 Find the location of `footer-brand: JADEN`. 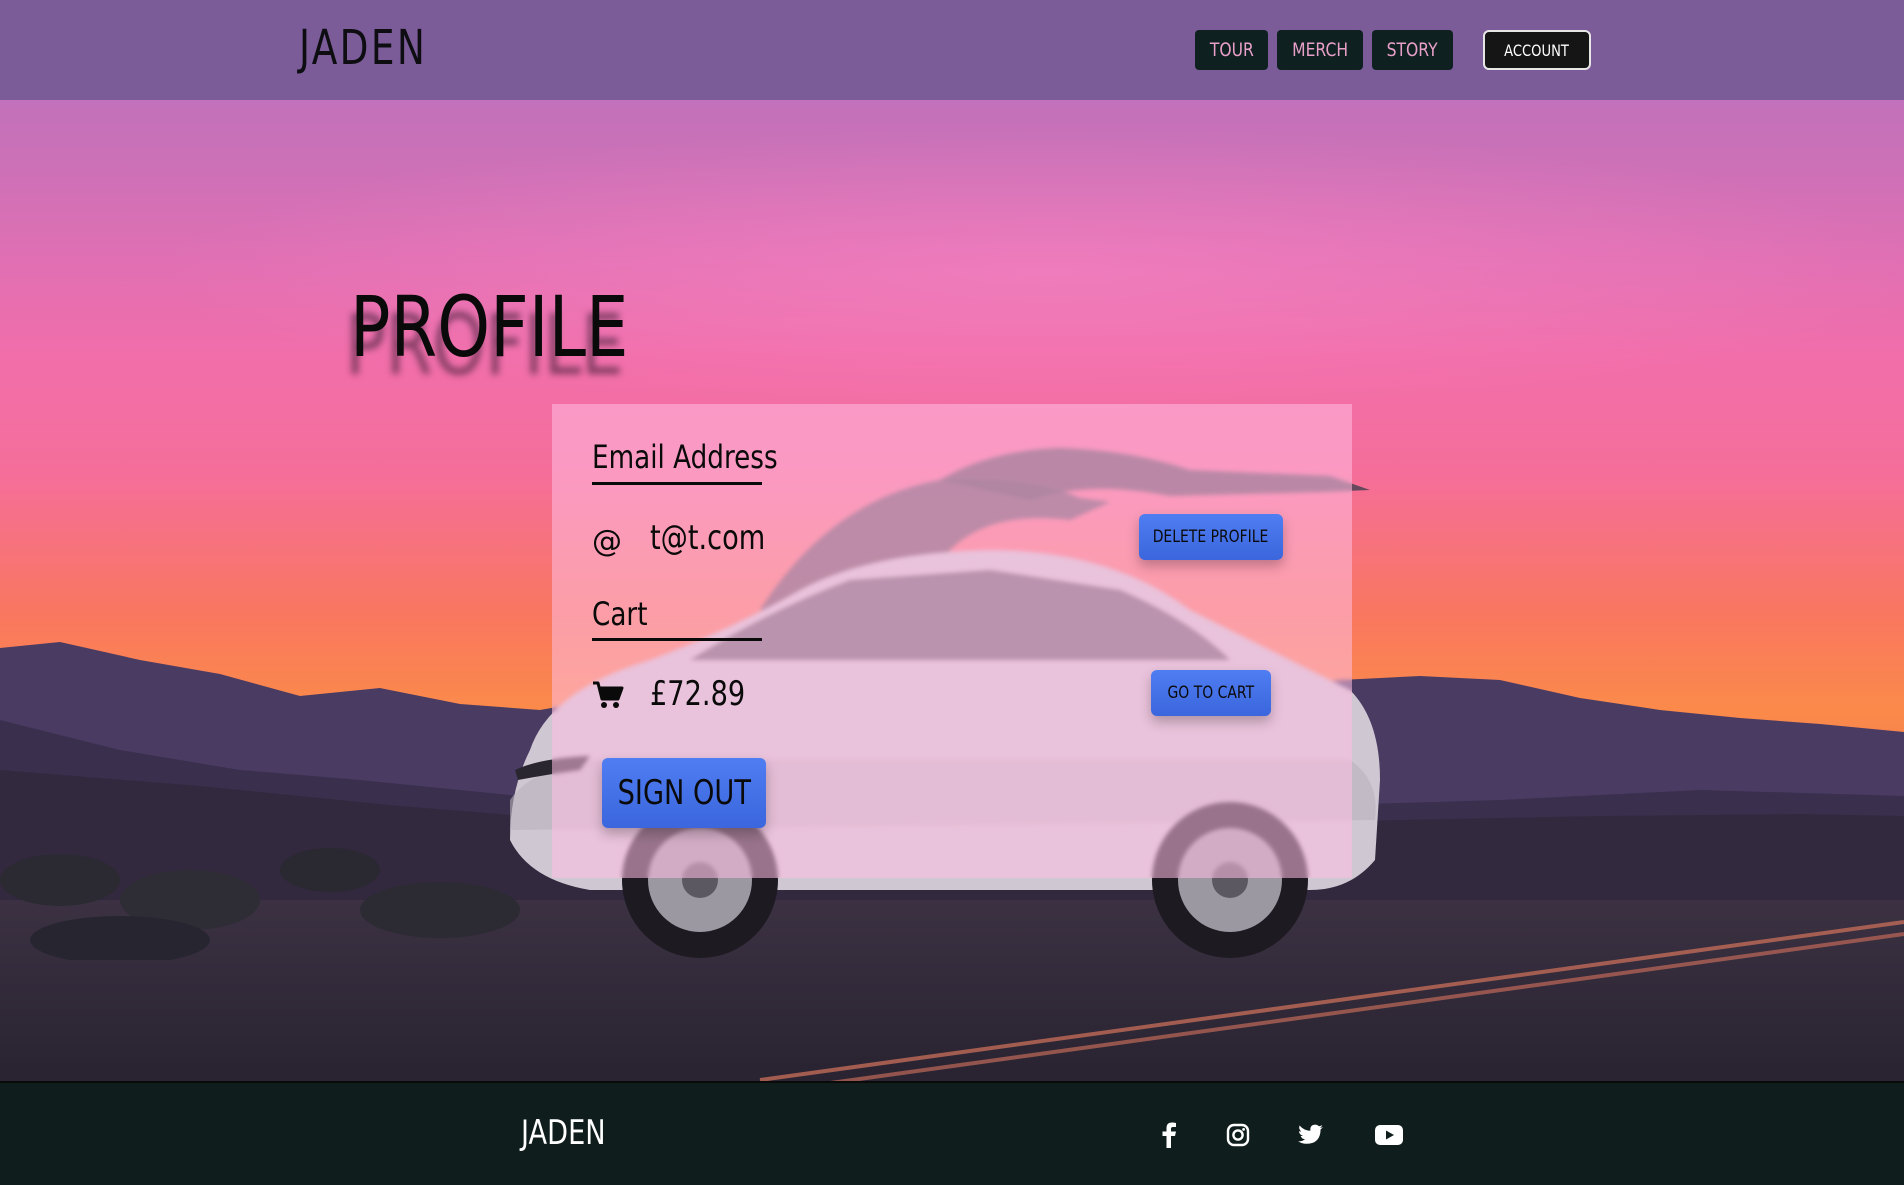

footer-brand: JADEN is located at coordinates (563, 1133).